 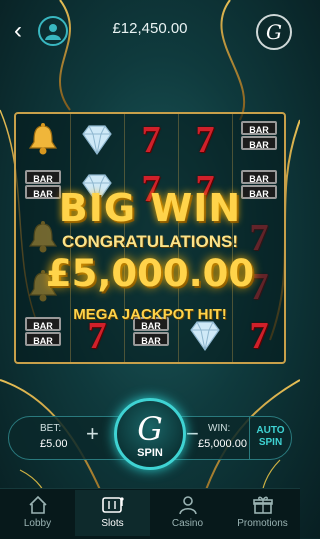 What do you see at coordinates (150, 208) in the screenshot?
I see `big-win-title: BIG WIN` at bounding box center [150, 208].